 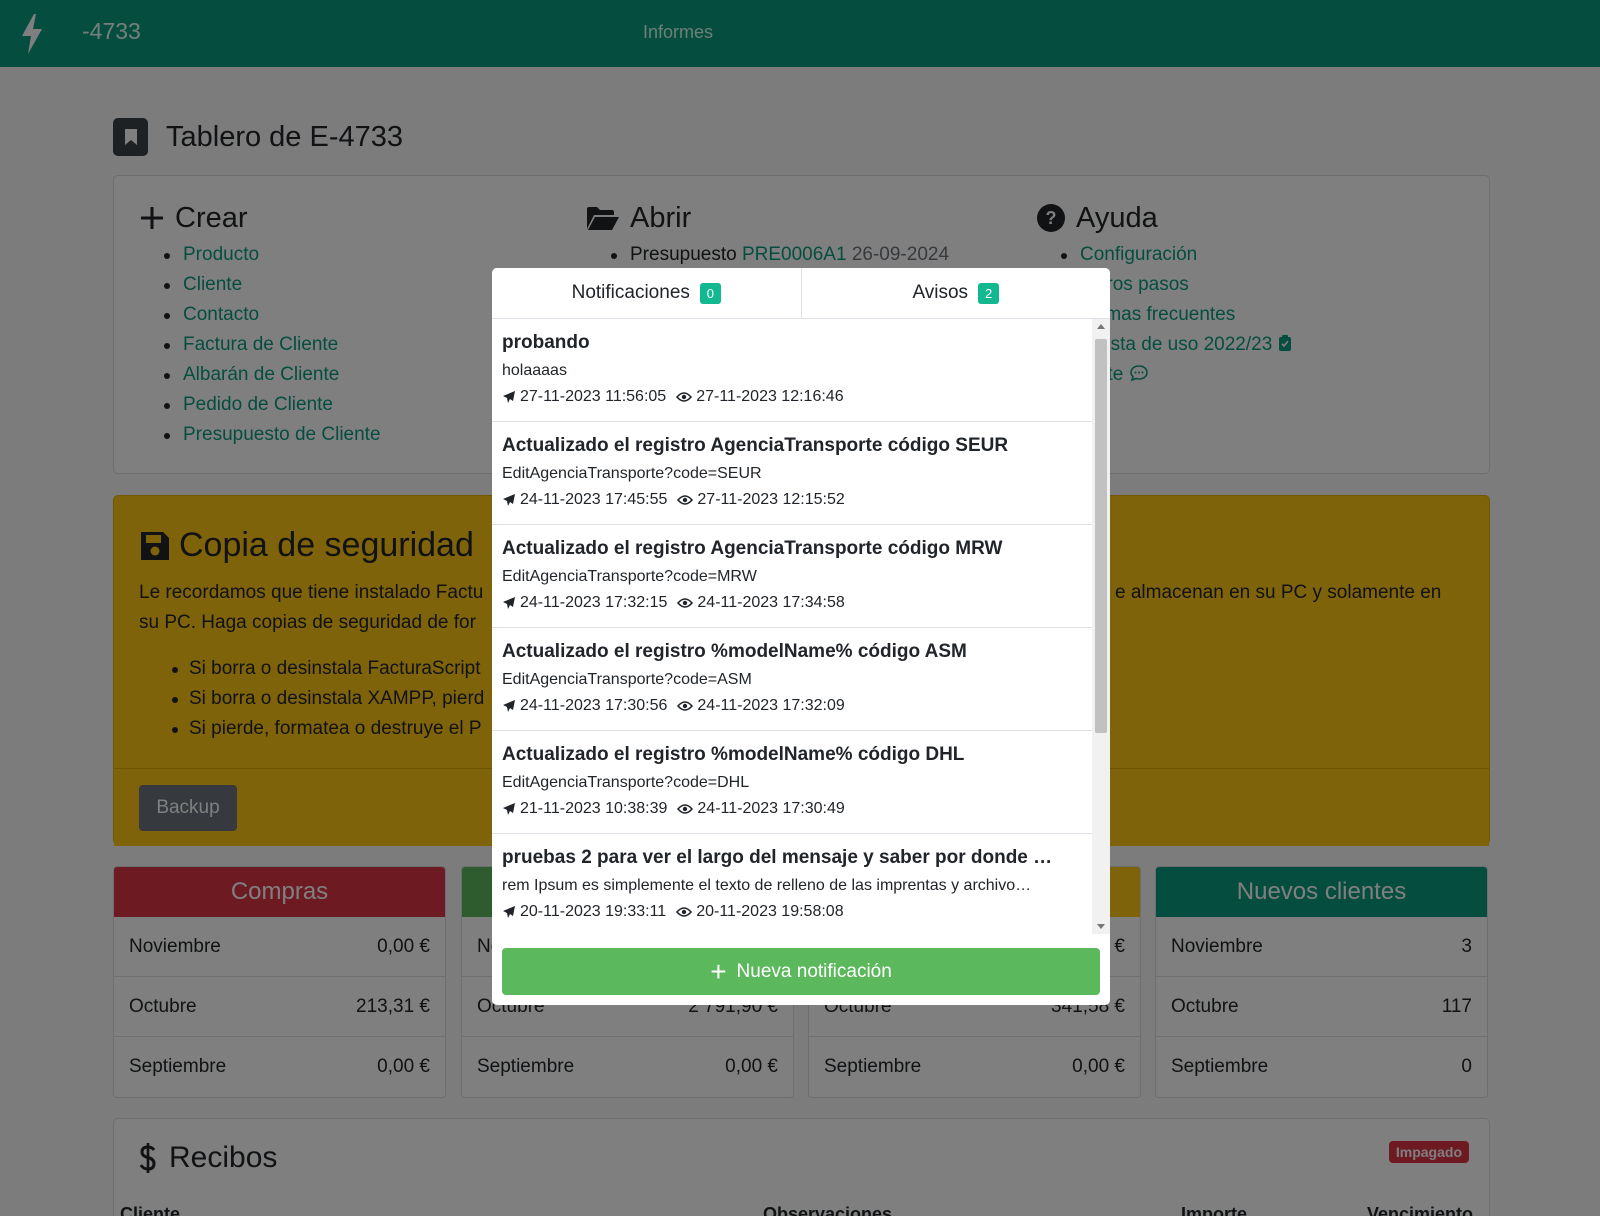 What do you see at coordinates (989, 293) in the screenshot?
I see `count-badge: 2` at bounding box center [989, 293].